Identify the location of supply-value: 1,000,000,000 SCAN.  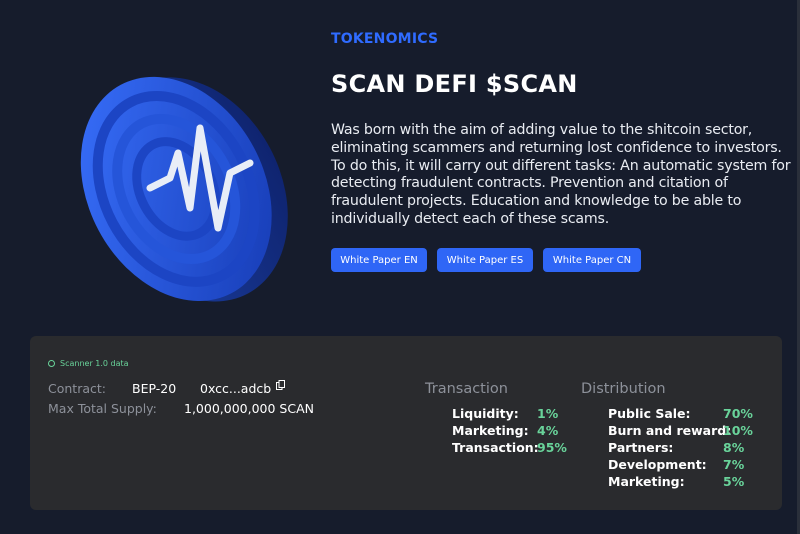
(249, 408).